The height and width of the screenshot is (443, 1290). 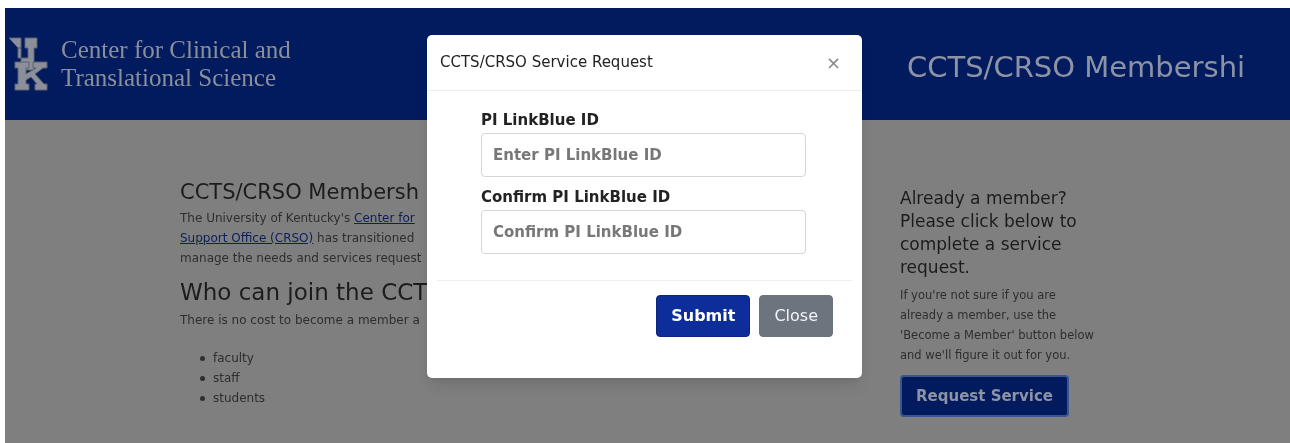 What do you see at coordinates (576, 197) in the screenshot?
I see `field-label: Confirm PI LinkBlue ID` at bounding box center [576, 197].